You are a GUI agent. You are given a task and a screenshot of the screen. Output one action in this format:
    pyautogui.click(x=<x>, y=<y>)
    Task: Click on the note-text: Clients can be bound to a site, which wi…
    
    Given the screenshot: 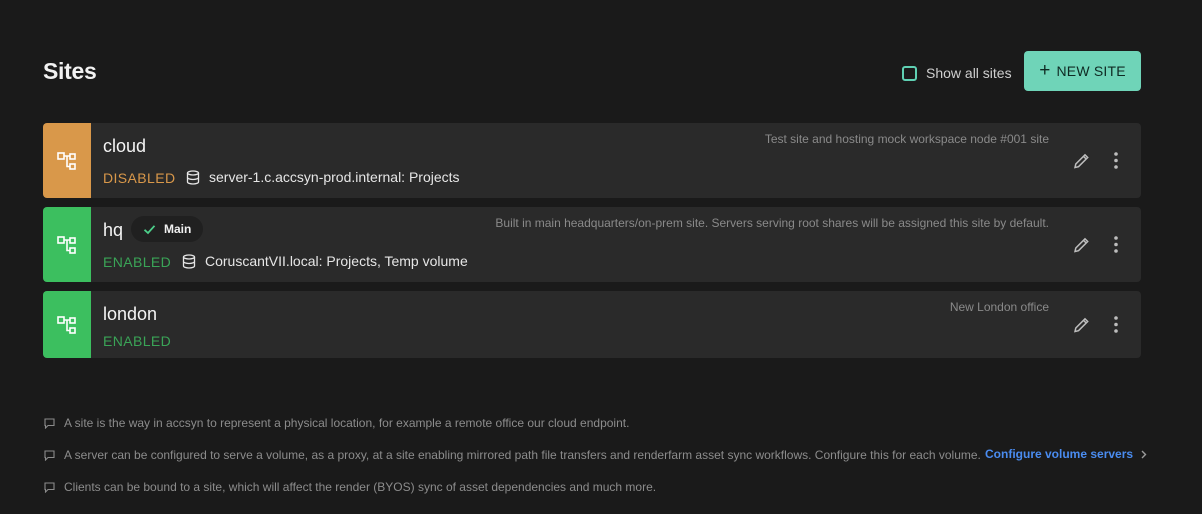 What is the action you would take?
    pyautogui.click(x=360, y=487)
    